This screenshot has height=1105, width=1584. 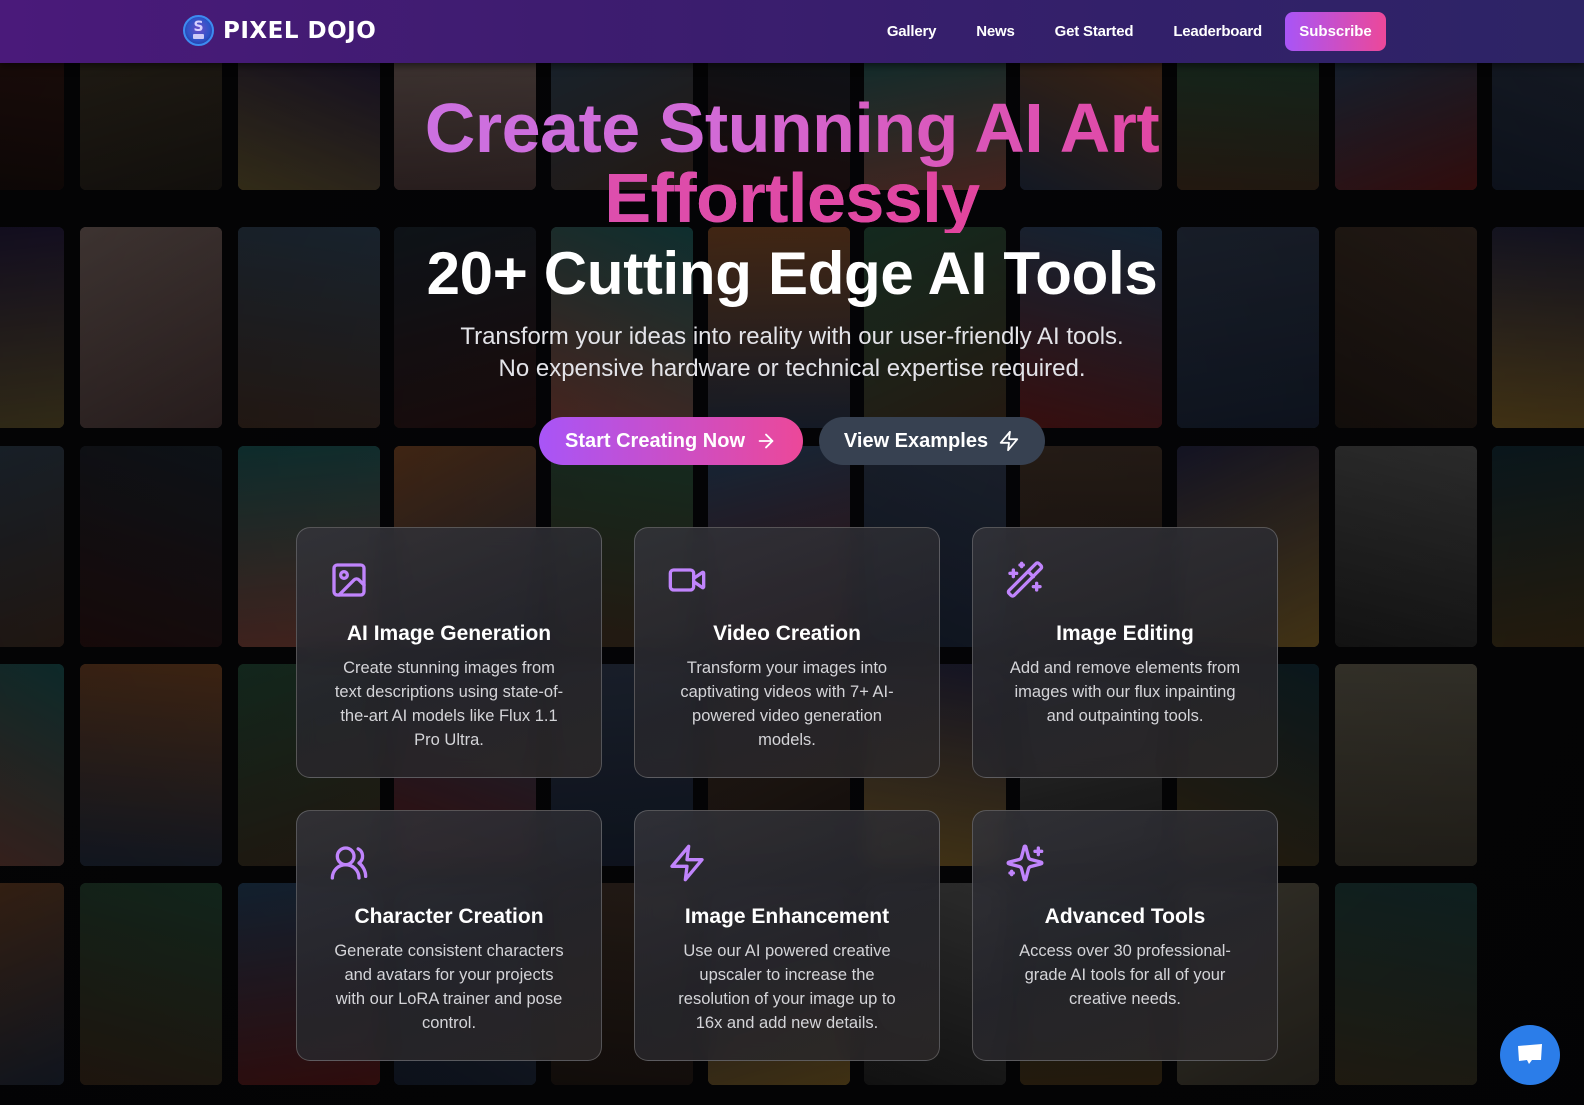 I want to click on feature-title: Image Enhancement, so click(x=787, y=916).